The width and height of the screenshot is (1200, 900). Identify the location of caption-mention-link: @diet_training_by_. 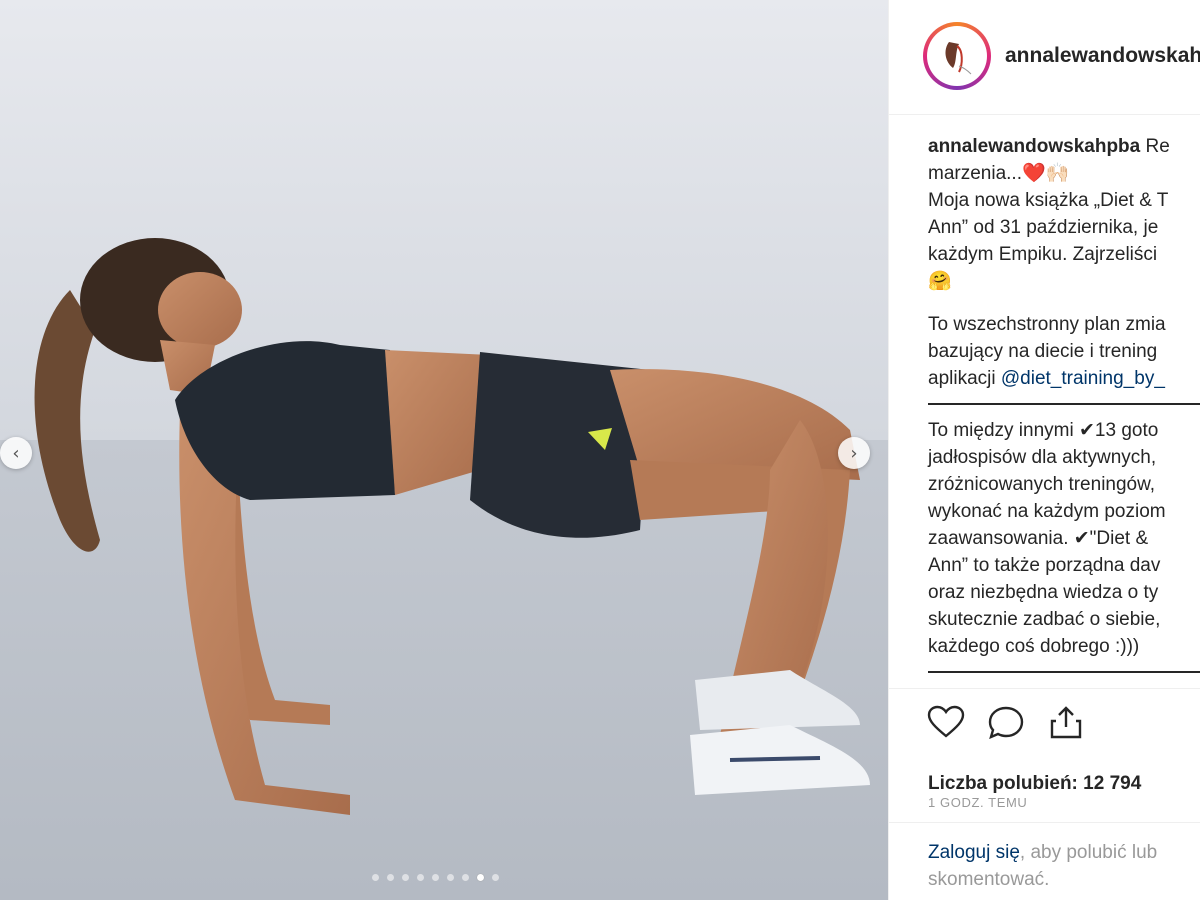
(1083, 378).